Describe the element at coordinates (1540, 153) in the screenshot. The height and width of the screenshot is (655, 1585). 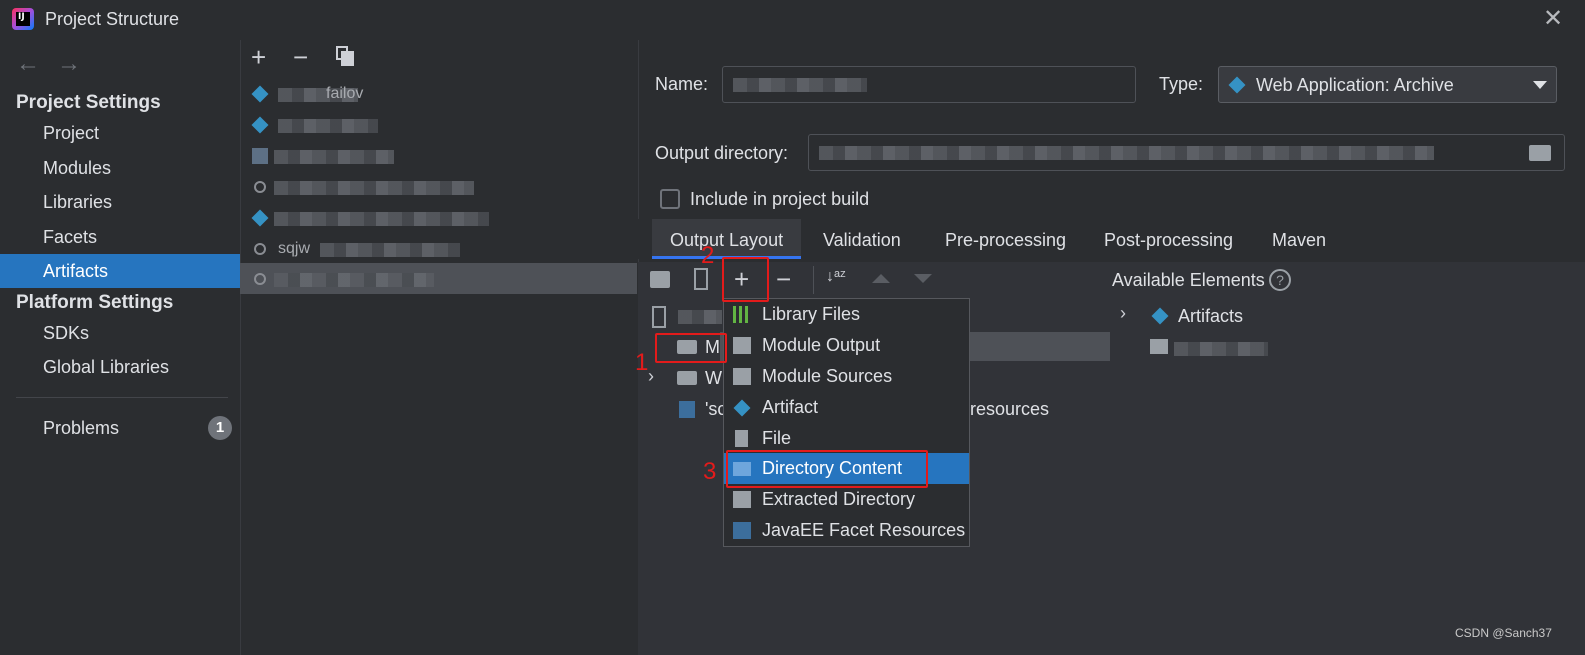
I see `folder-browse-icon` at that location.